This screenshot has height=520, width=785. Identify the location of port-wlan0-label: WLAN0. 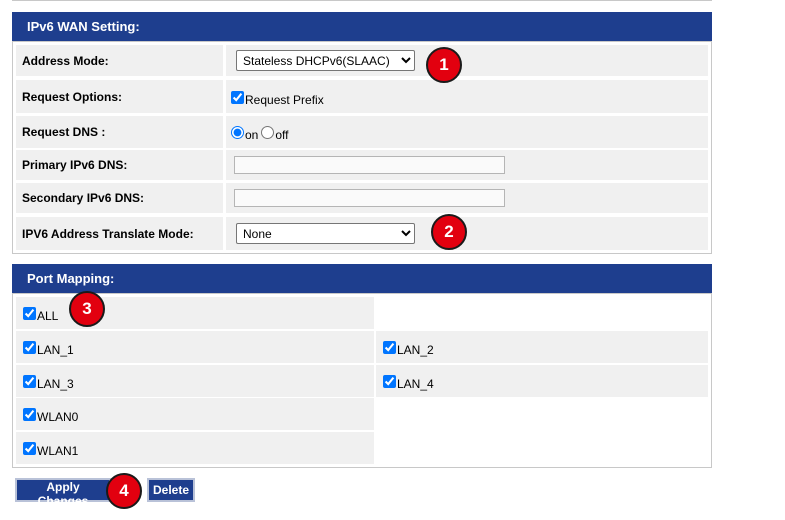
(58, 417).